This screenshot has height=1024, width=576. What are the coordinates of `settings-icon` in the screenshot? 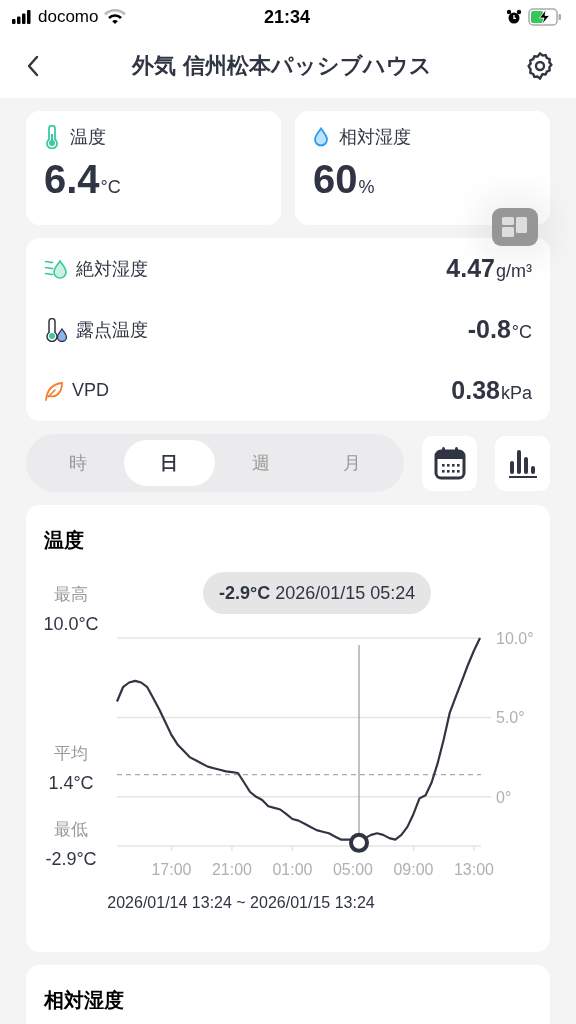 It's located at (540, 66).